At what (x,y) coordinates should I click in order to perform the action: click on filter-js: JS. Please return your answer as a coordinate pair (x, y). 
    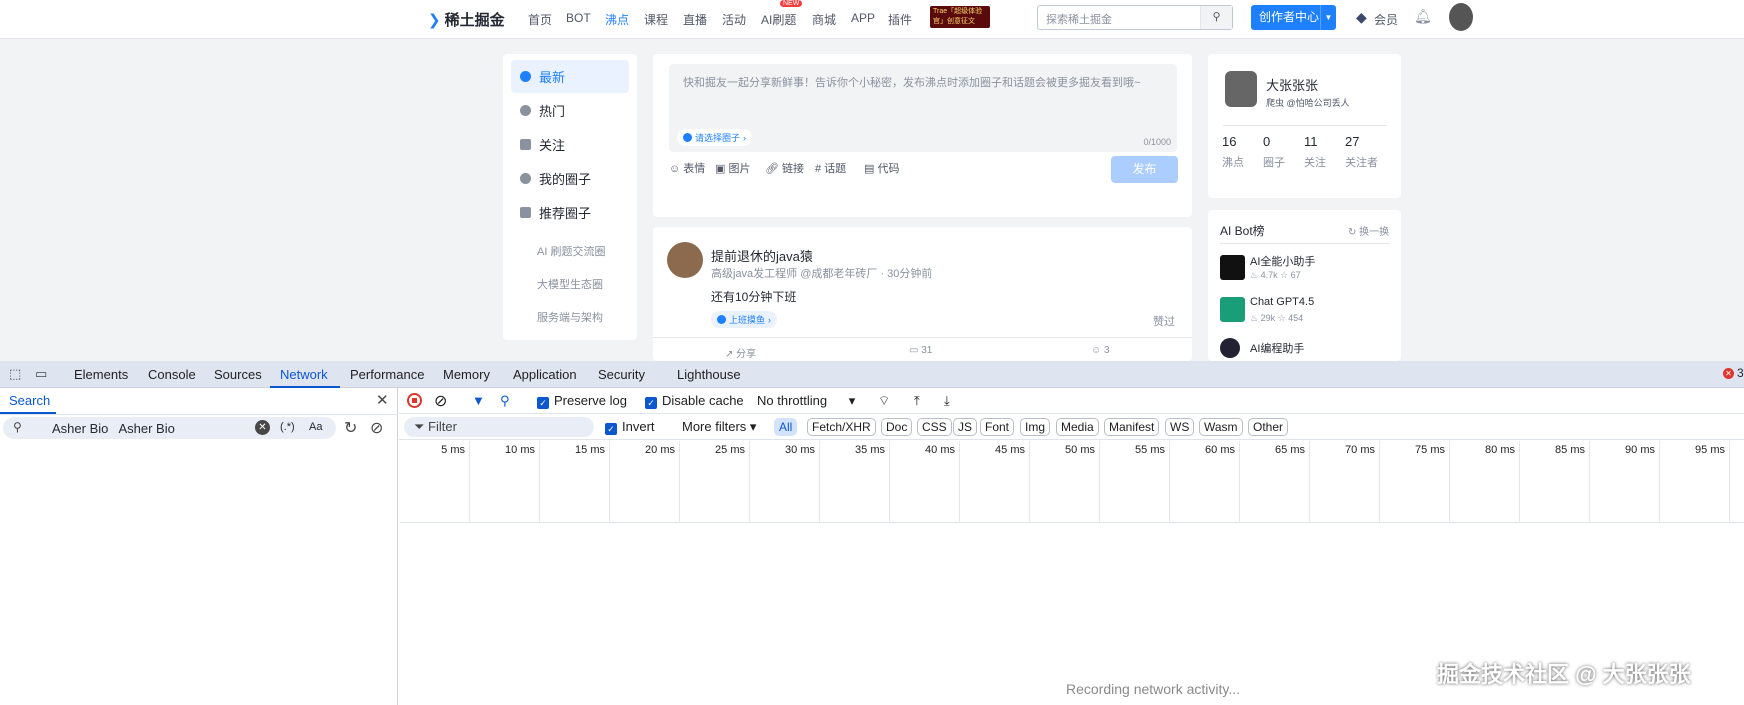
    Looking at the image, I should click on (965, 427).